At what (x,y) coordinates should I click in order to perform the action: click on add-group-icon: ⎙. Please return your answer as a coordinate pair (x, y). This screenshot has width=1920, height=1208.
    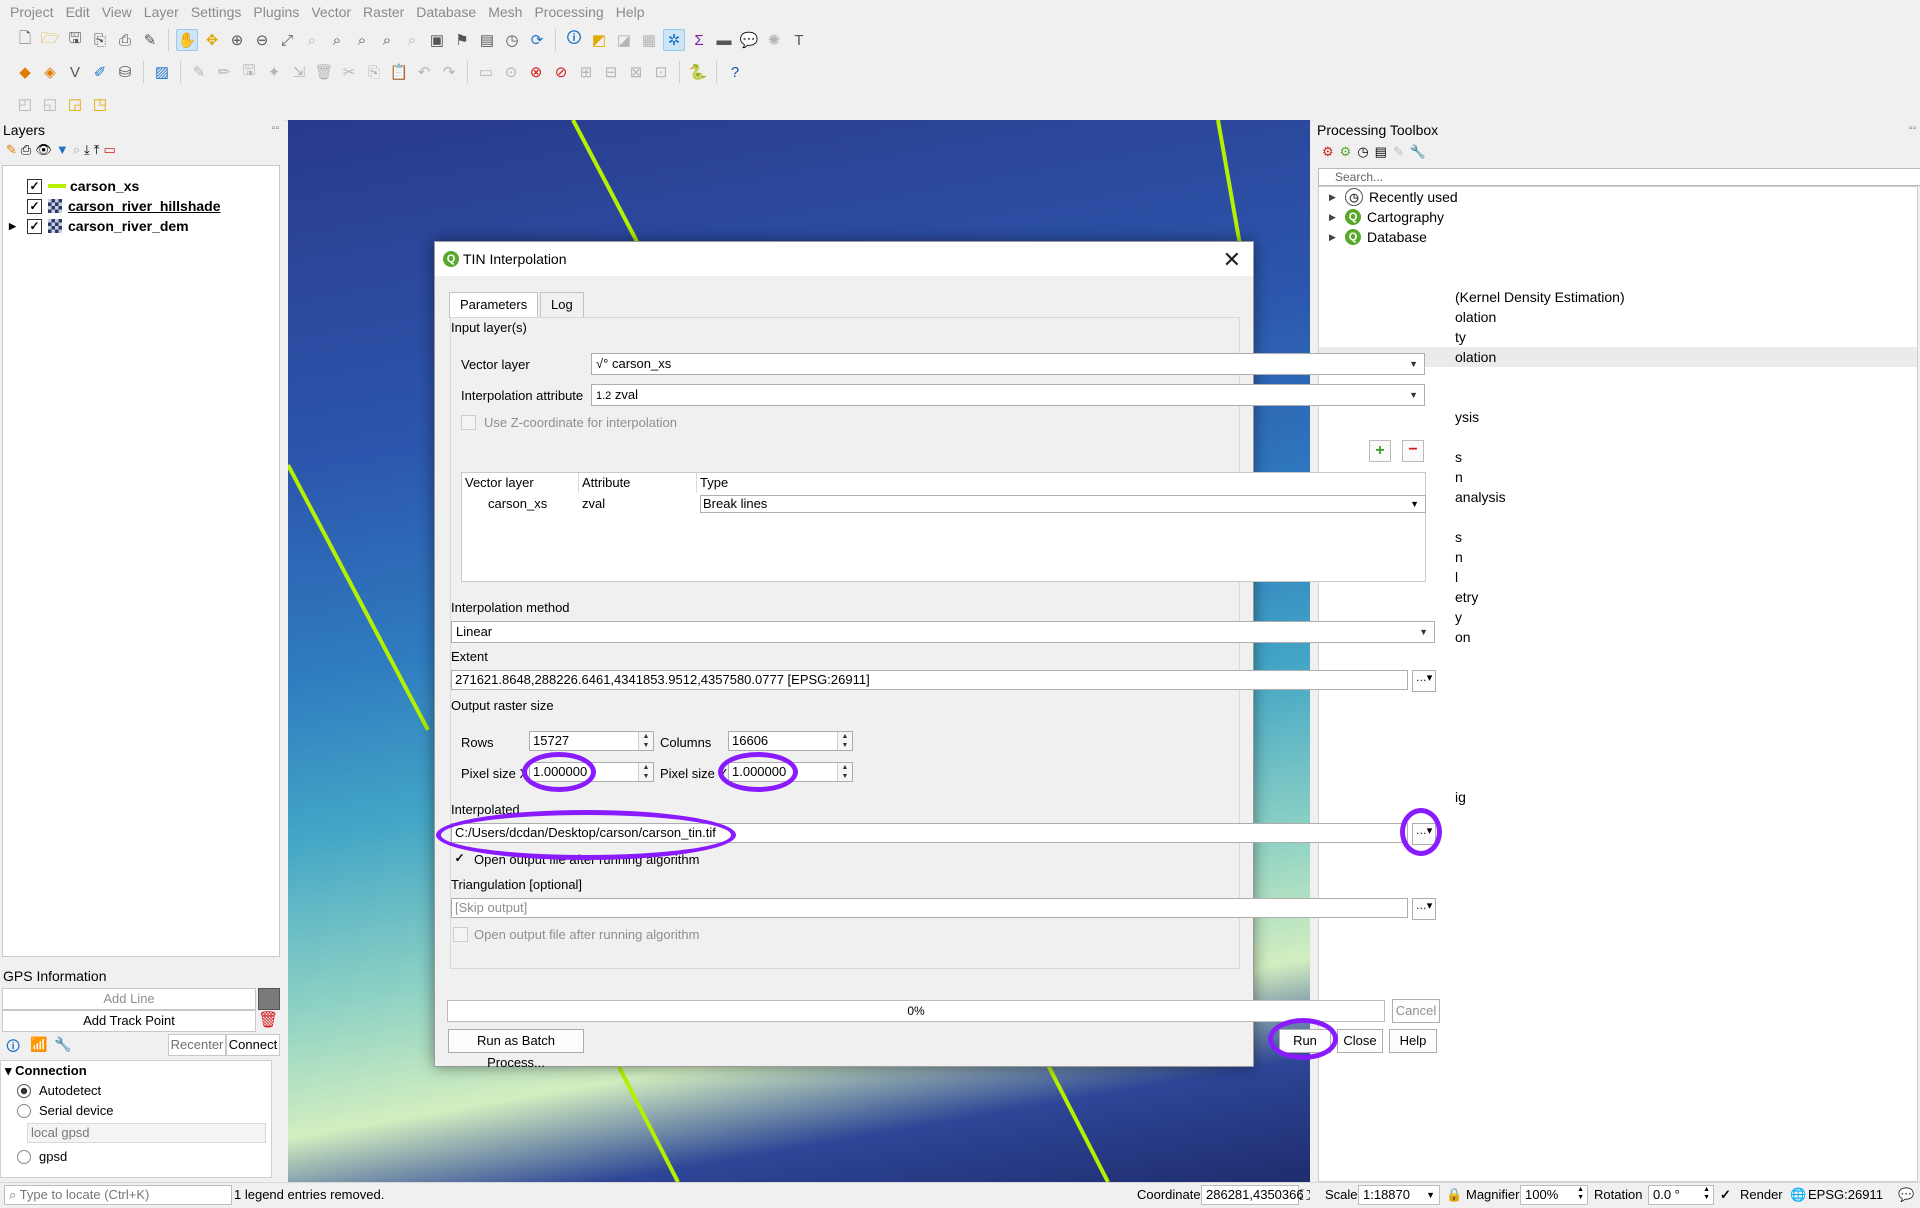
    Looking at the image, I should click on (26, 150).